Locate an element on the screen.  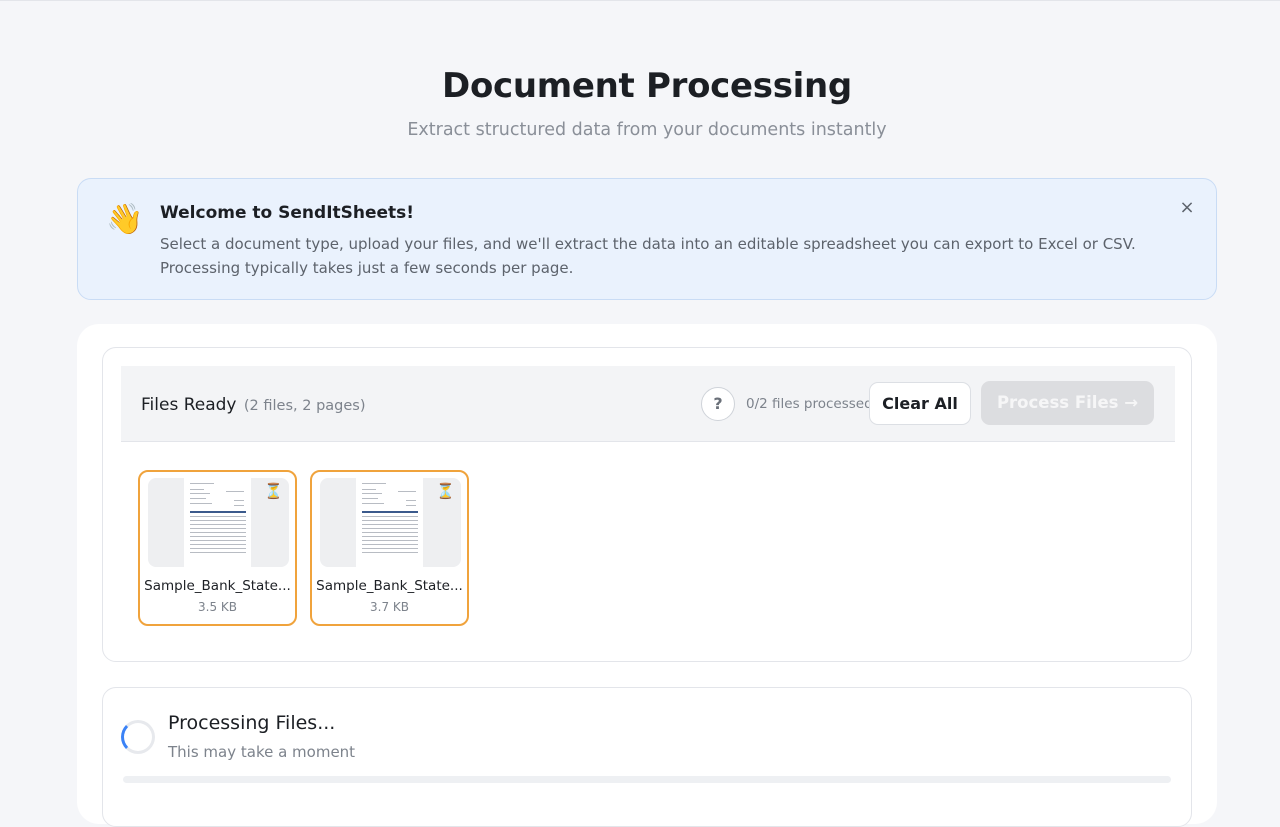
file-size: 3.7 KB is located at coordinates (389, 607).